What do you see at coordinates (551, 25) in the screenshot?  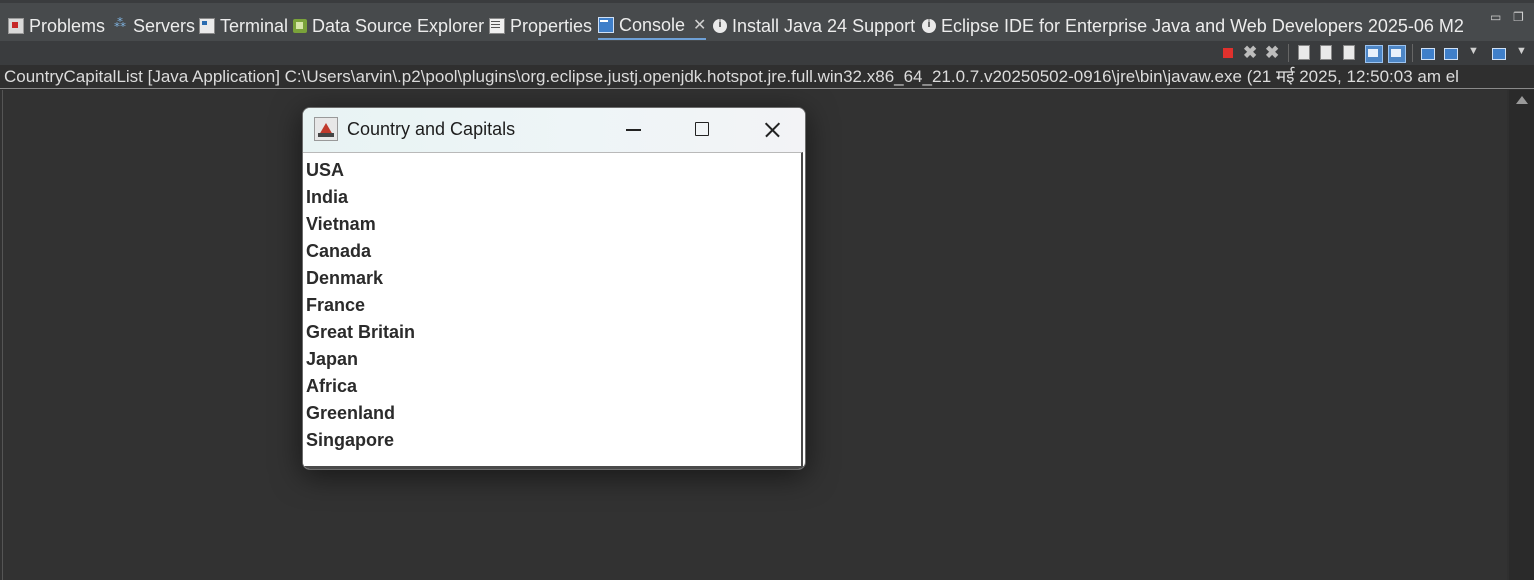 I see `tab-label: Properties` at bounding box center [551, 25].